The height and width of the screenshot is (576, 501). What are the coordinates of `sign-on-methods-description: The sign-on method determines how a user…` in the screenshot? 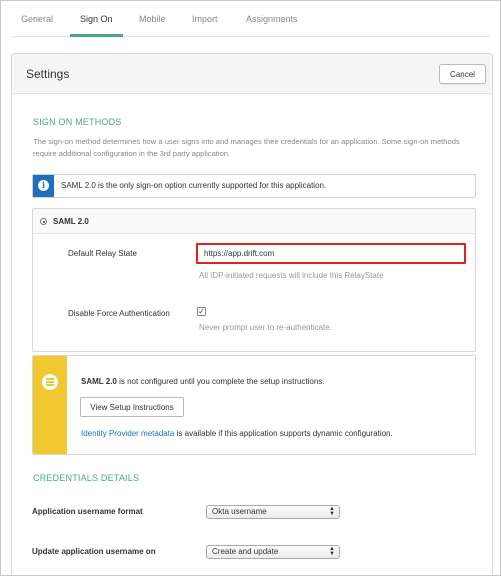 It's located at (246, 147).